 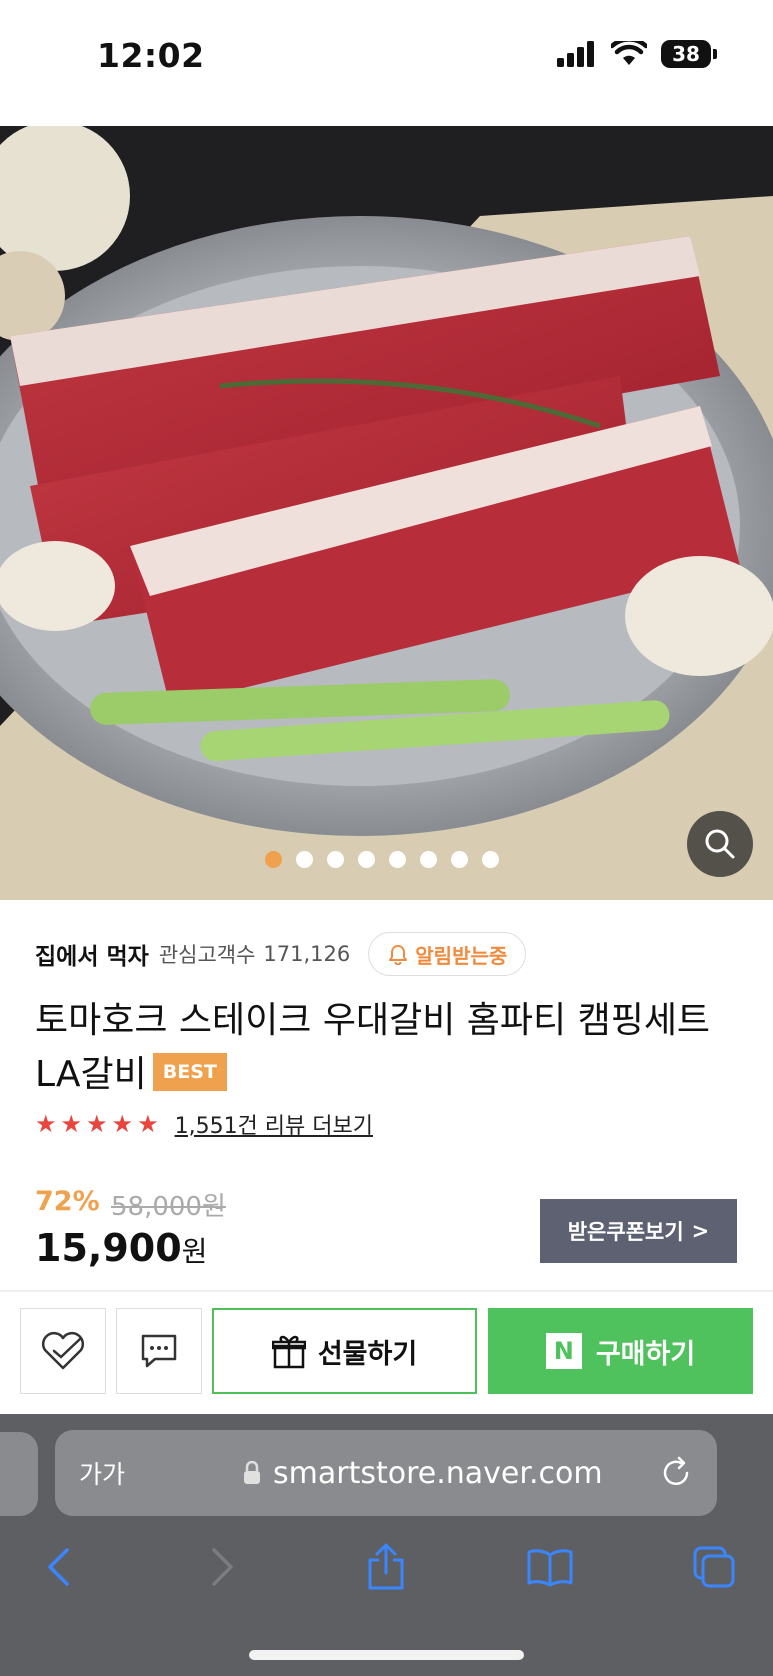 I want to click on search-icon, so click(x=720, y=844).